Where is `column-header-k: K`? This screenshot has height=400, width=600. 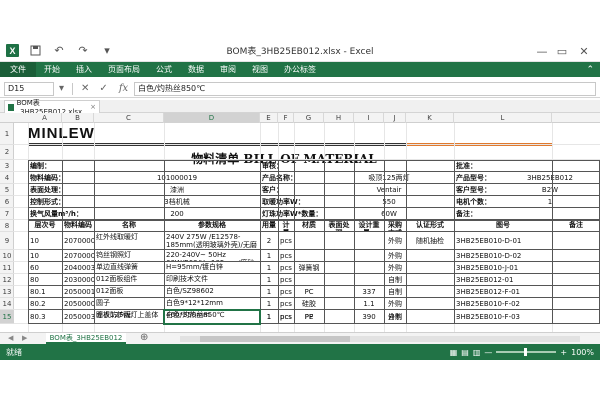
column-header-k: K is located at coordinates (430, 118).